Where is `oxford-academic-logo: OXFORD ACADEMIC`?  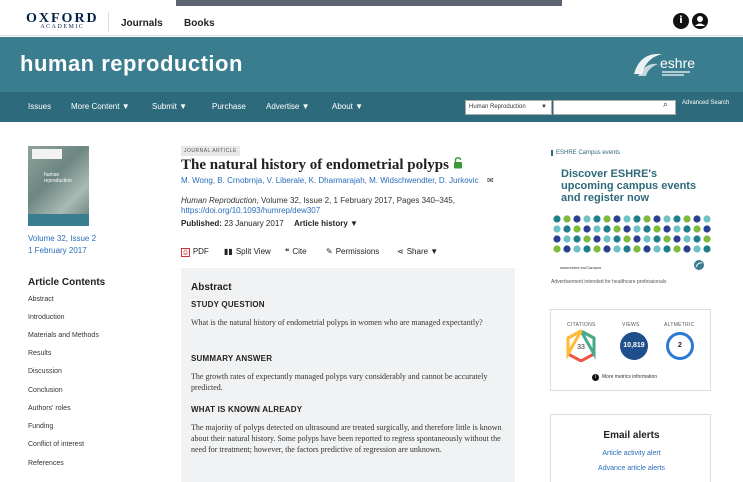 oxford-academic-logo: OXFORD ACADEMIC is located at coordinates (62, 21).